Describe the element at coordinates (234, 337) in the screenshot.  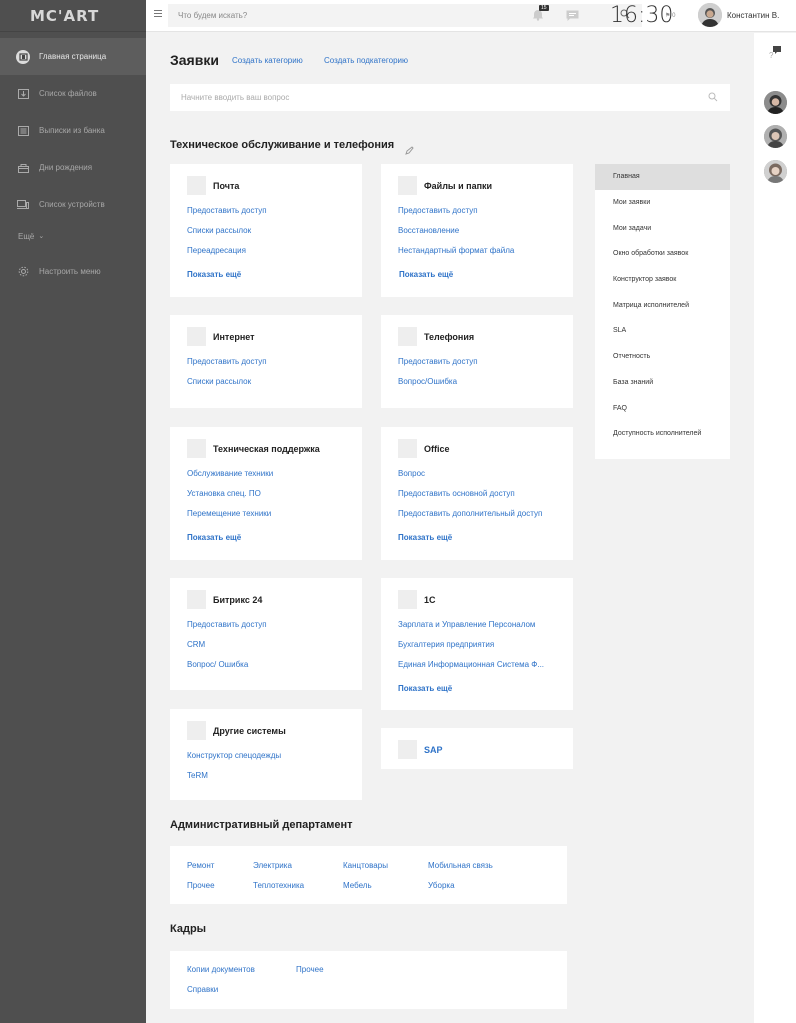
I see `card-title: Интернет` at that location.